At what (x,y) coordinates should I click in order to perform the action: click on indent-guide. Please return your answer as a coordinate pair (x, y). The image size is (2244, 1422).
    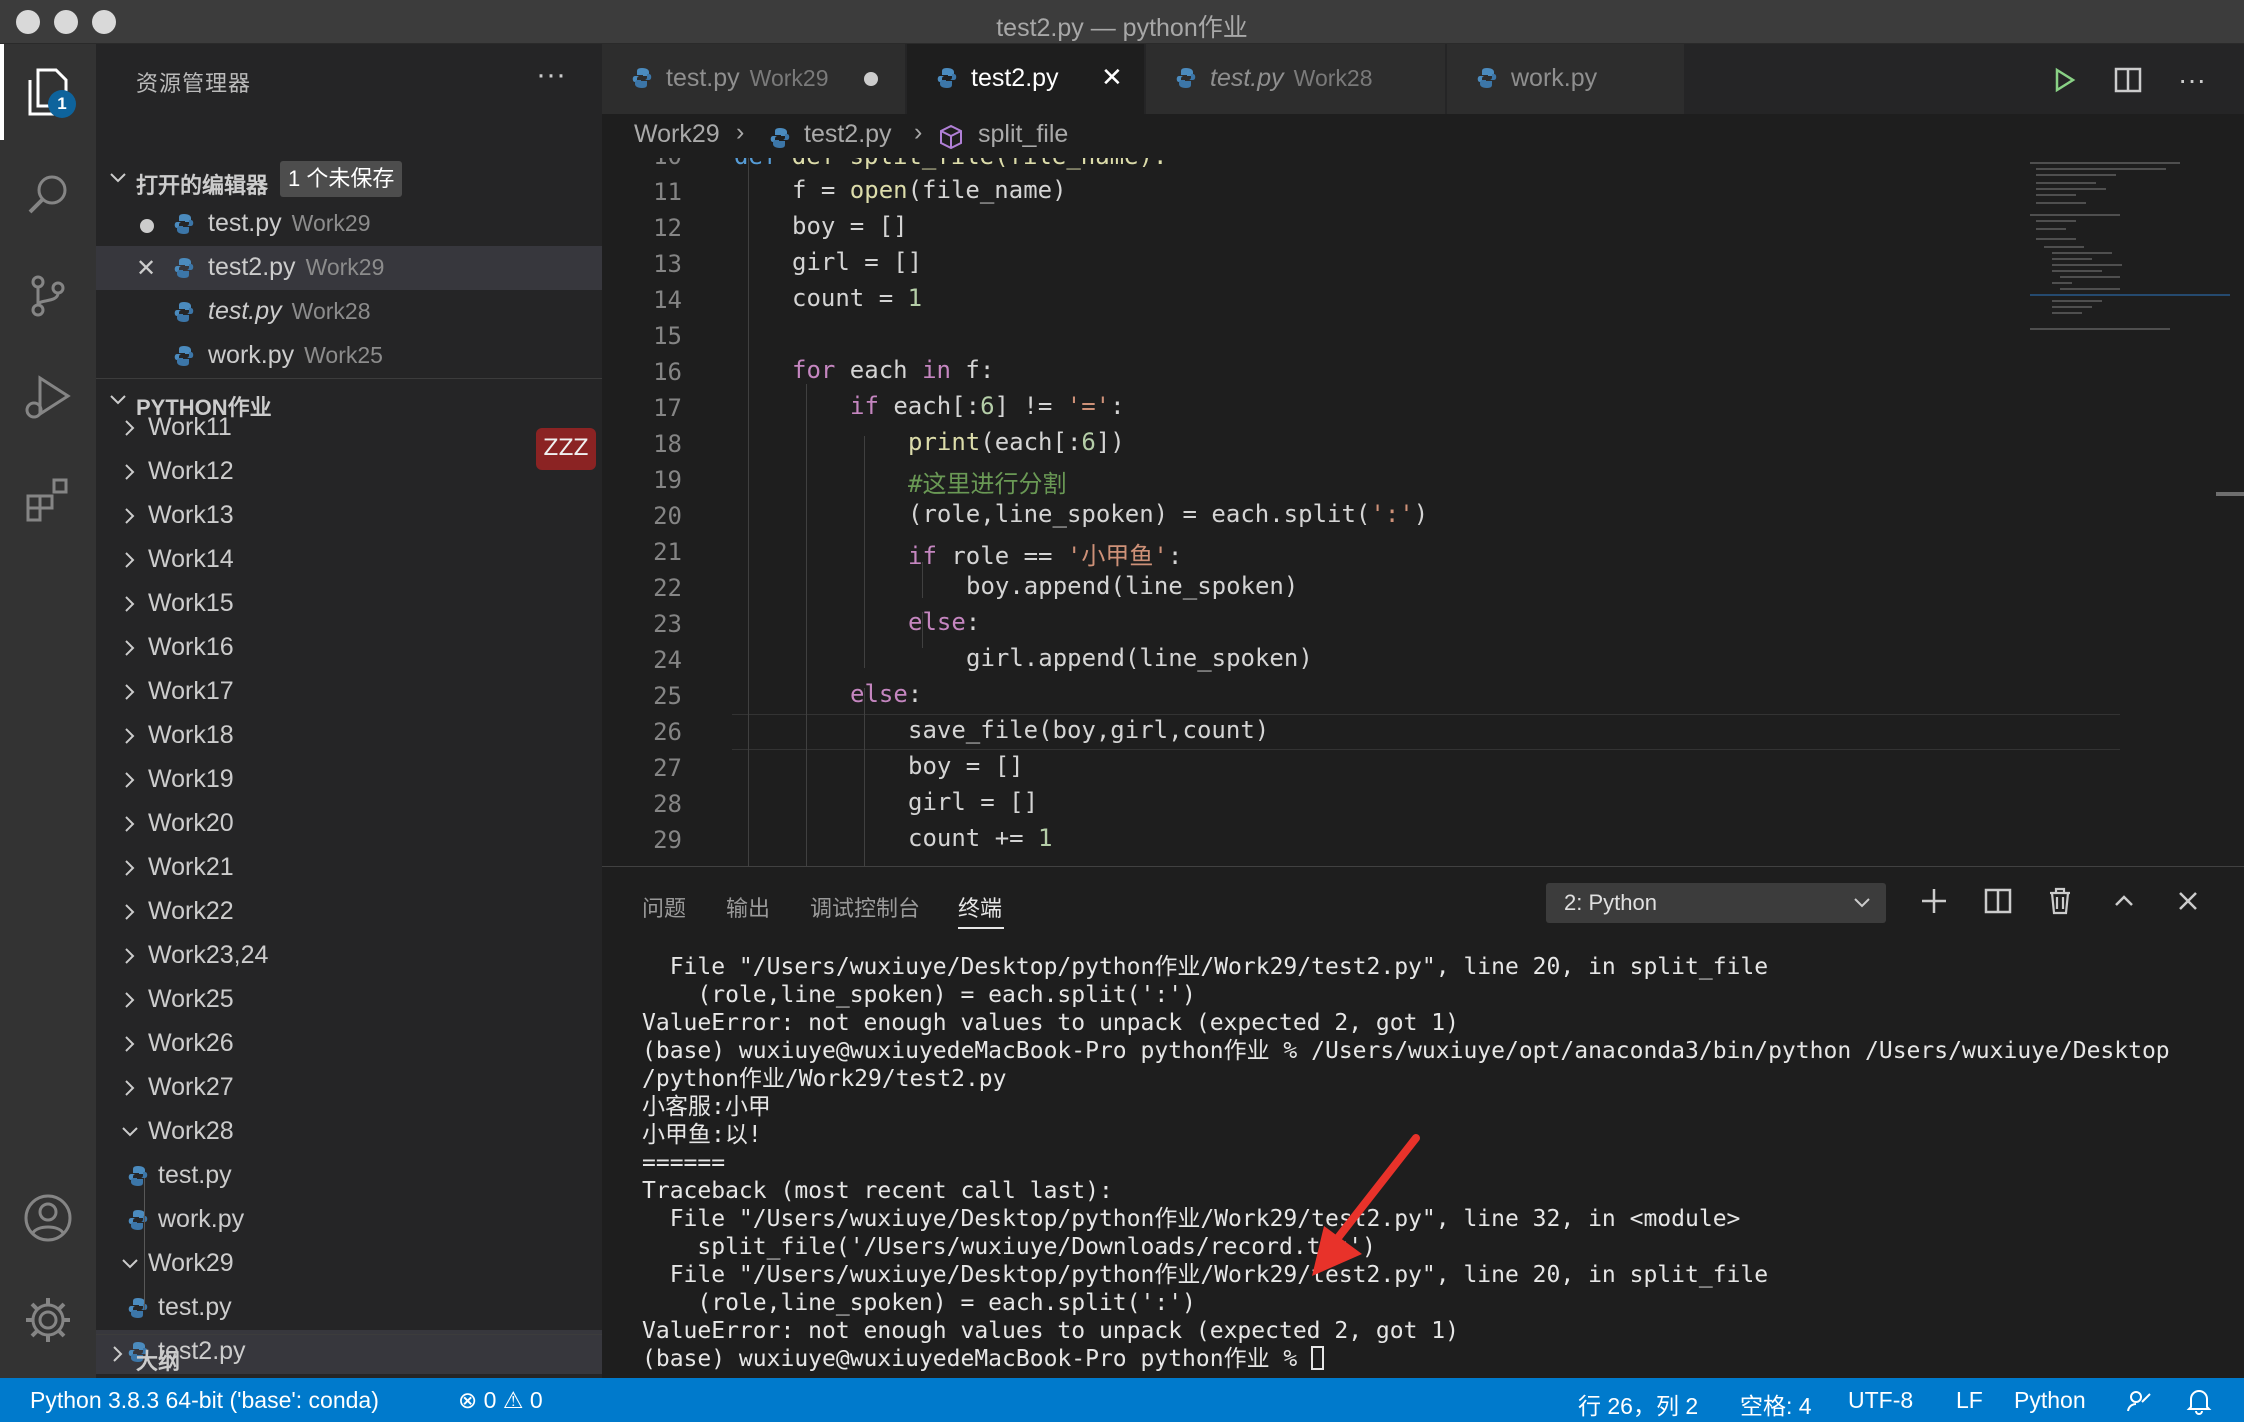
    Looking at the image, I should click on (806, 625).